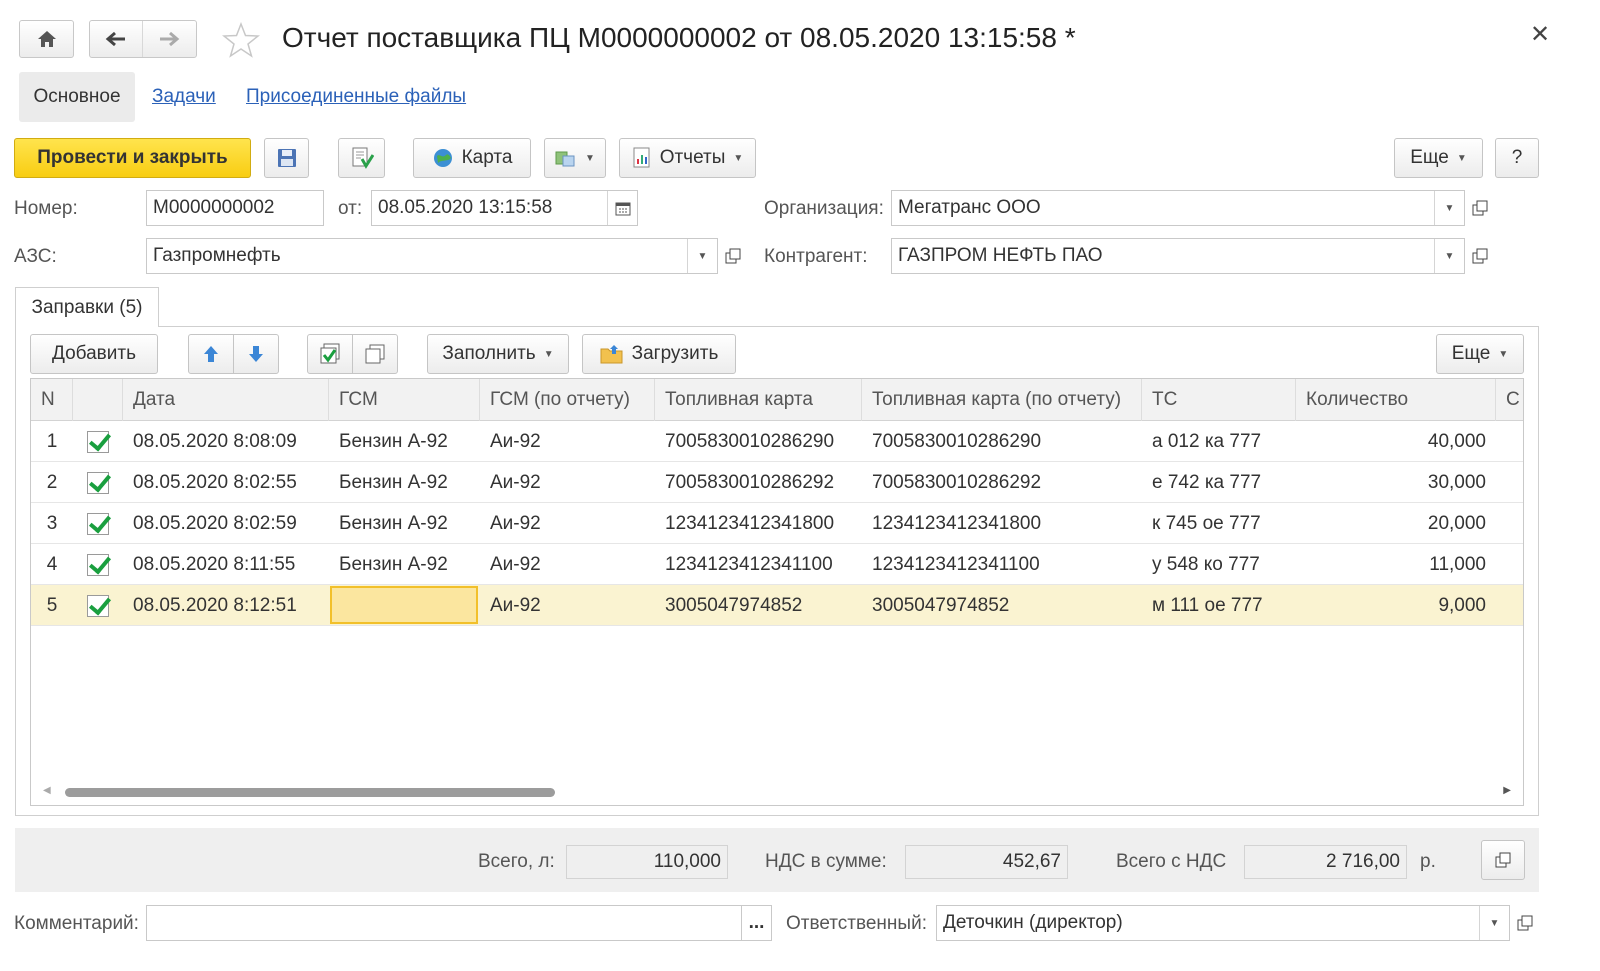  I want to click on cell-vehicle: а 012 ка 777, so click(1219, 441).